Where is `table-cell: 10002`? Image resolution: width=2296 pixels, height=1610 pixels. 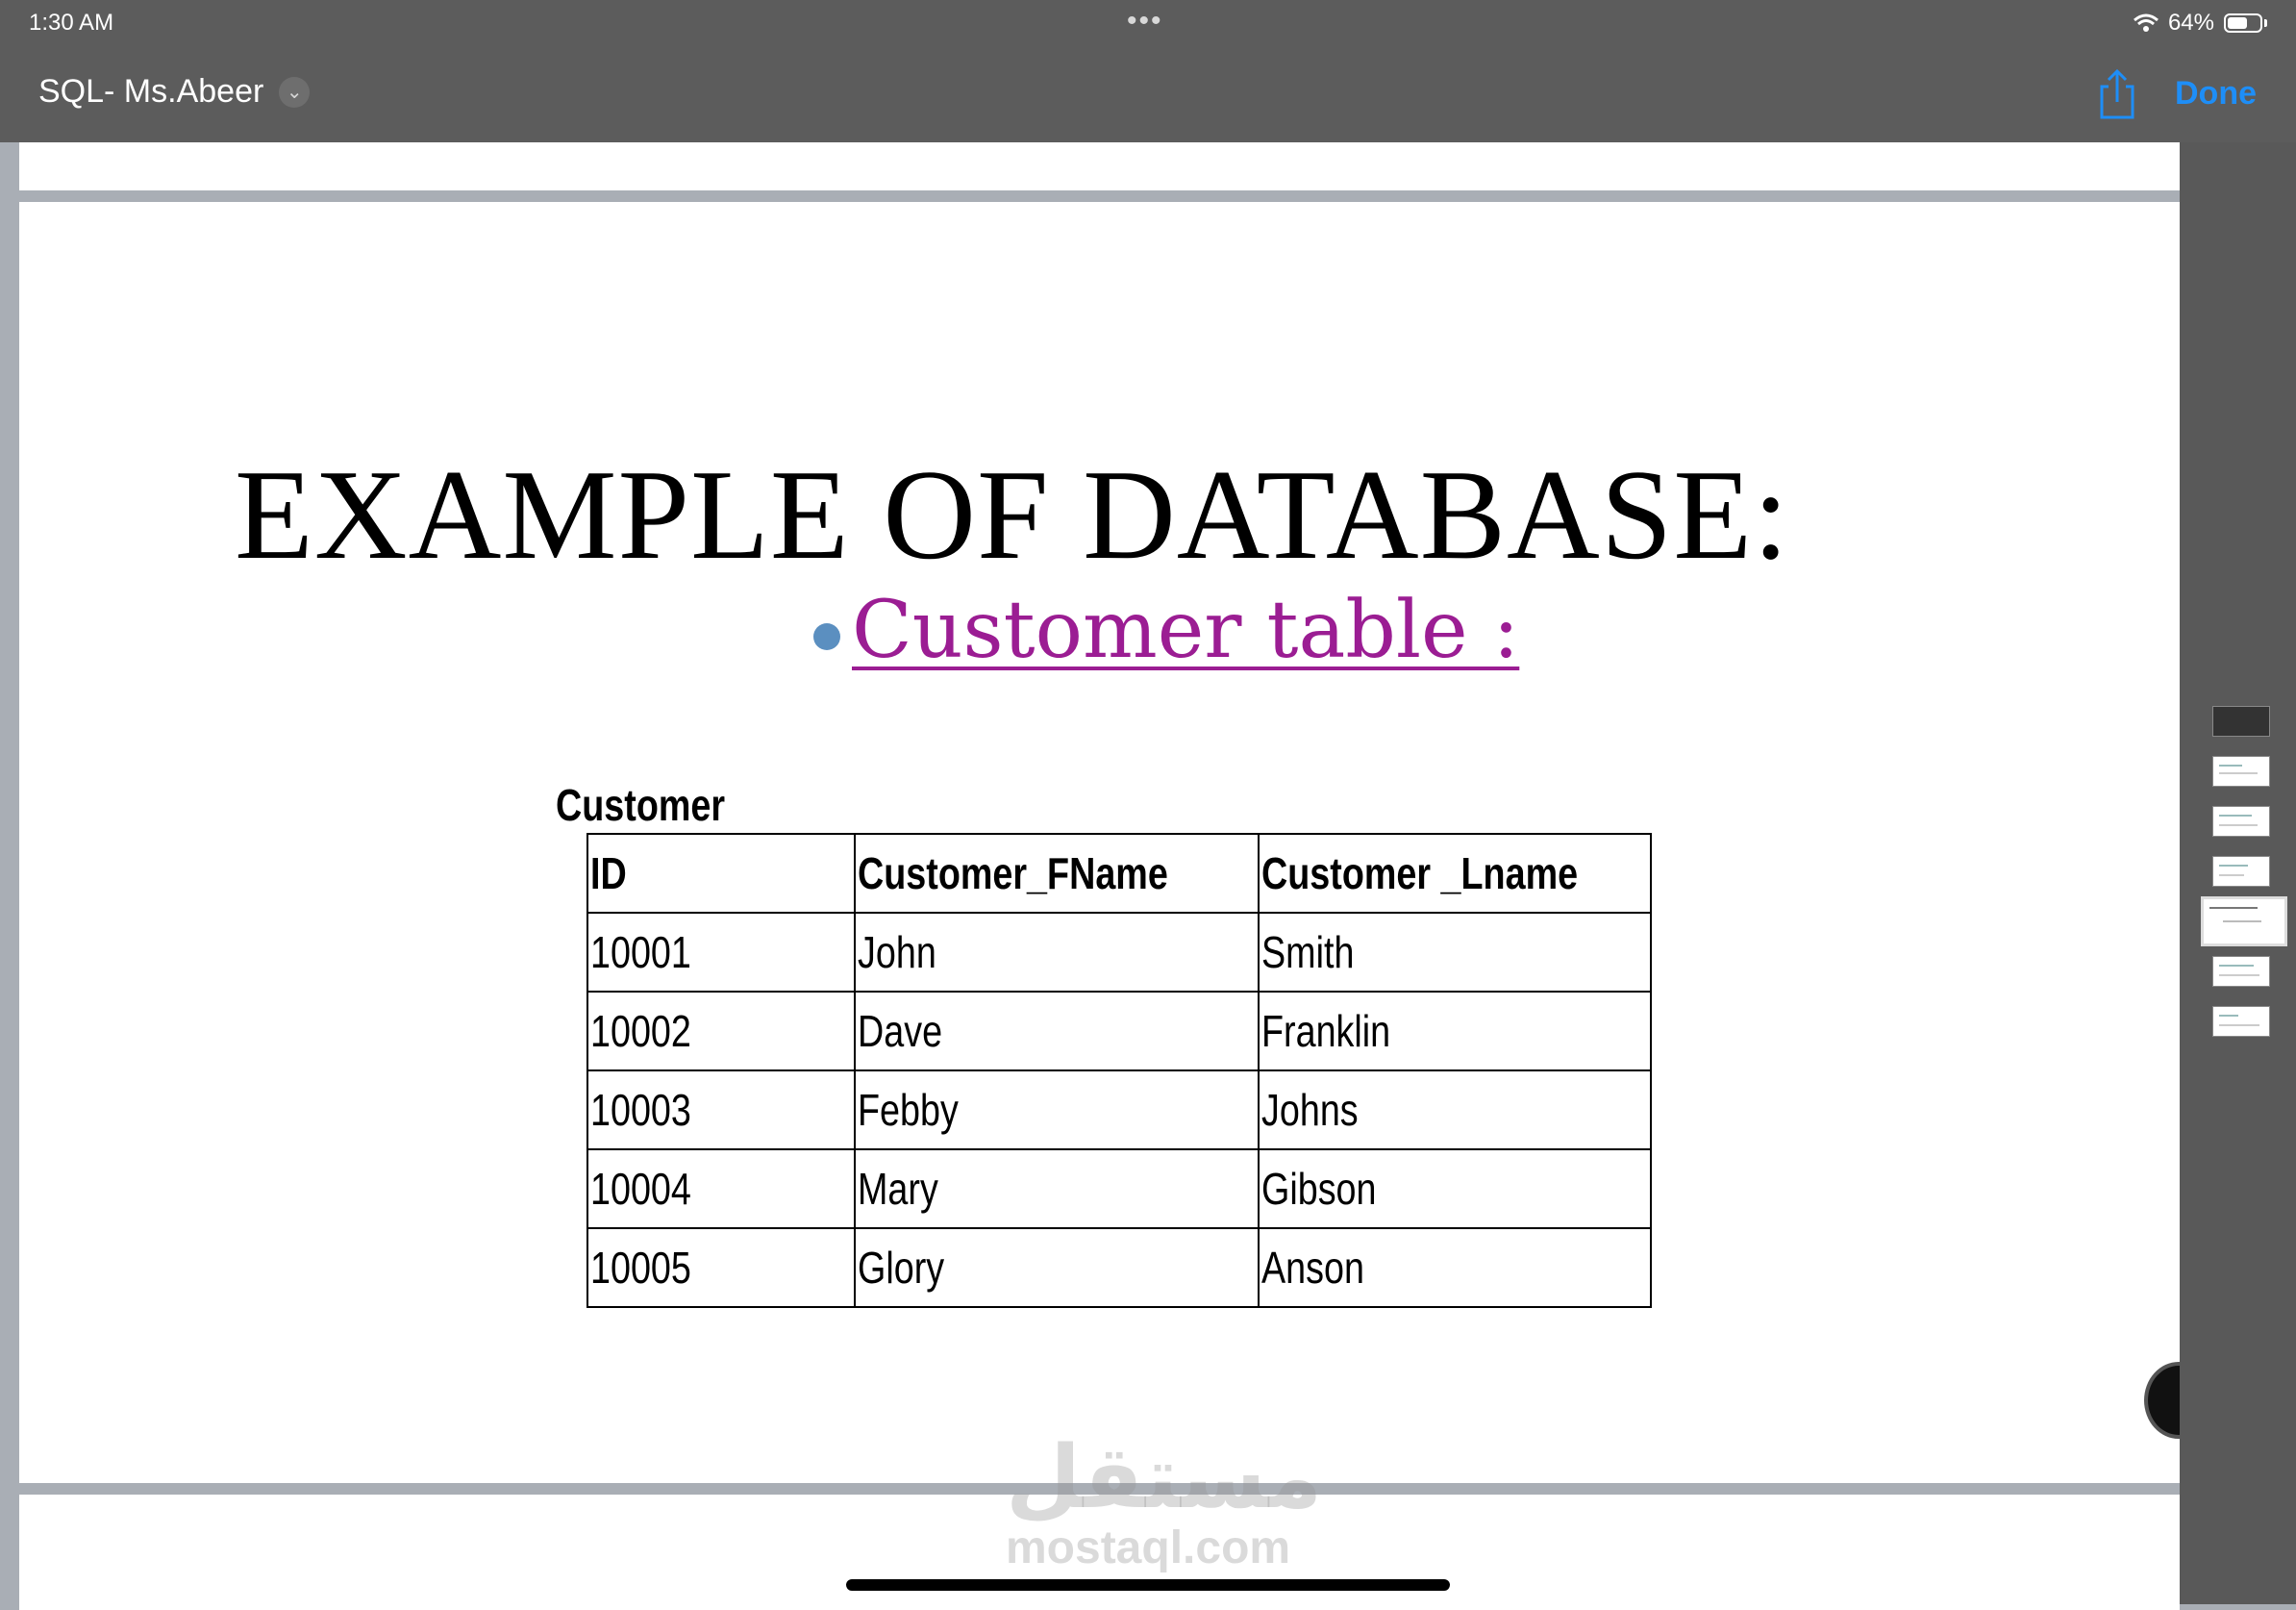
table-cell: 10002 is located at coordinates (721, 1031).